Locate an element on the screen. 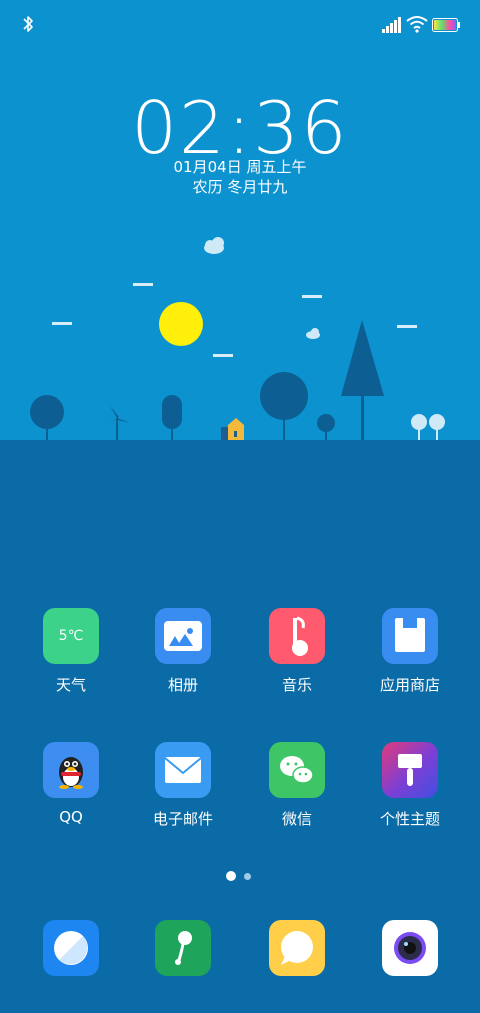  browser-icon is located at coordinates (71, 948).